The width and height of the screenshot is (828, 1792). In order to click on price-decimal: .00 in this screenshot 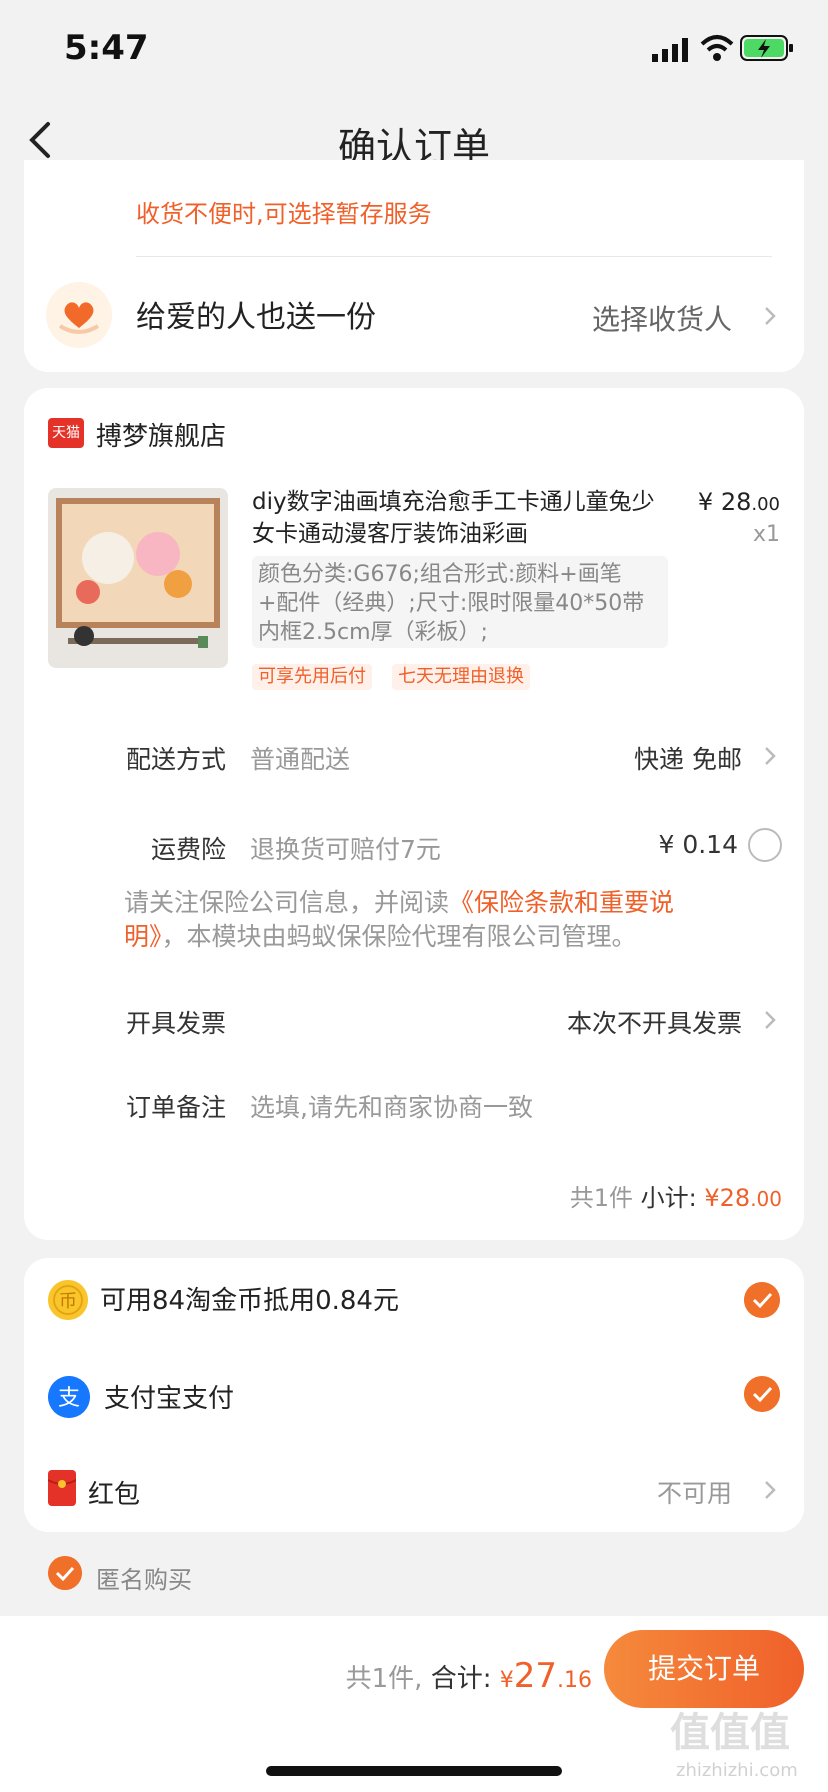, I will do `click(765, 504)`.